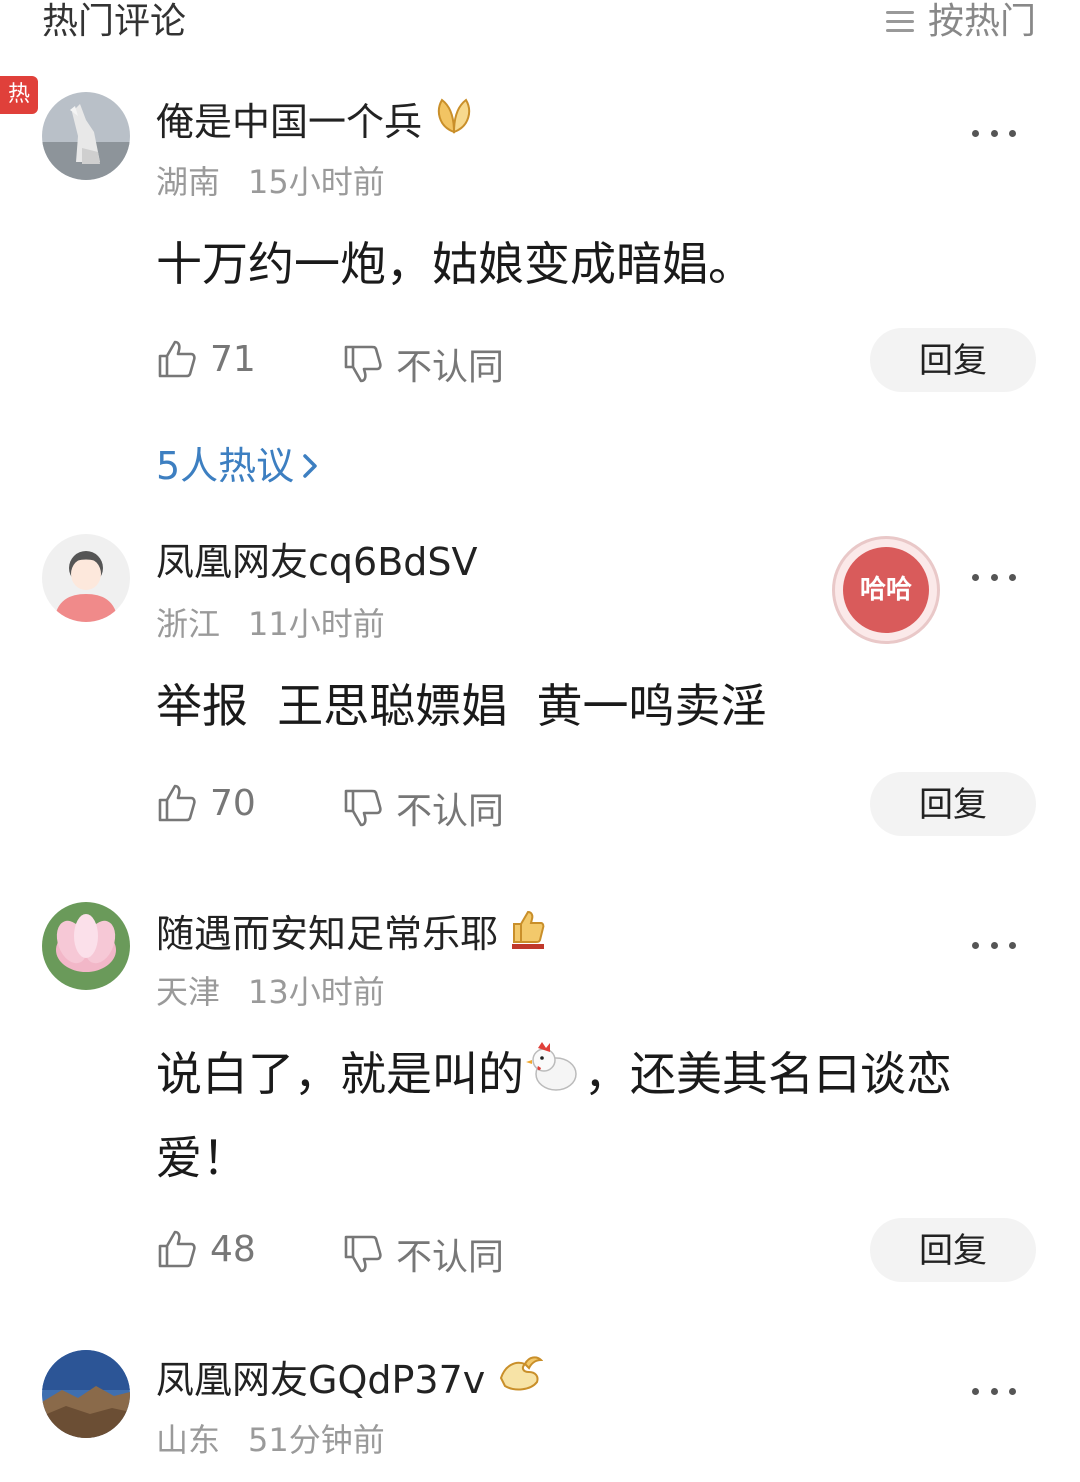 This screenshot has height=1482, width=1080. I want to click on location: 浙江, so click(188, 624).